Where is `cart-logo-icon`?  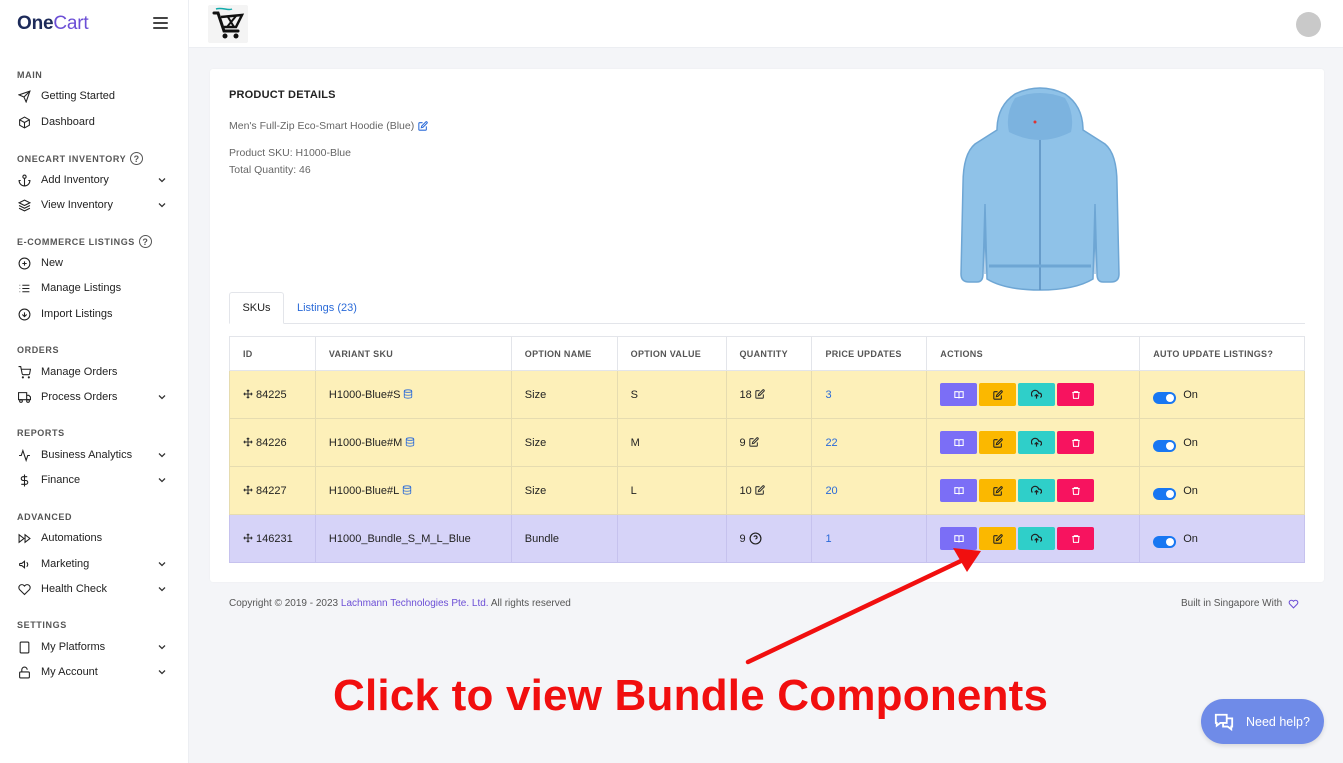
cart-logo-icon is located at coordinates (228, 24).